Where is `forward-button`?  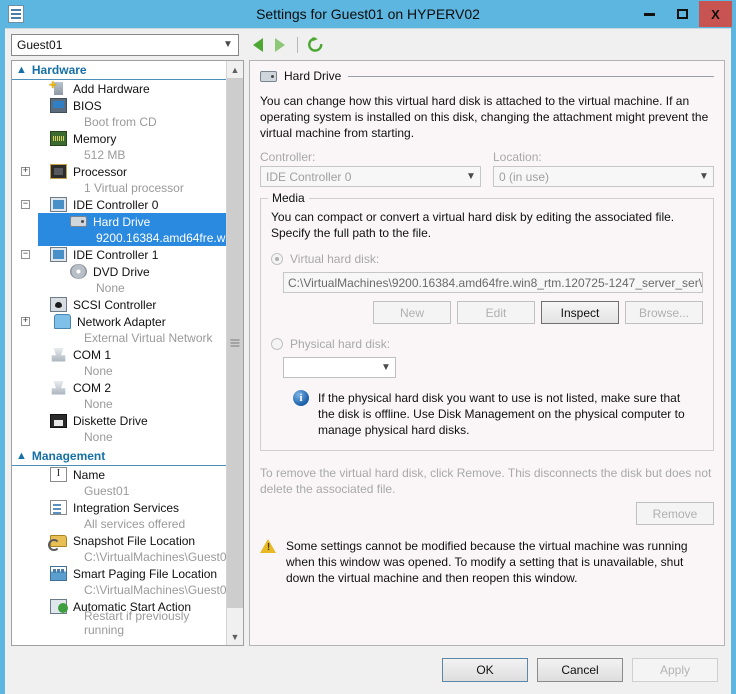 forward-button is located at coordinates (280, 45).